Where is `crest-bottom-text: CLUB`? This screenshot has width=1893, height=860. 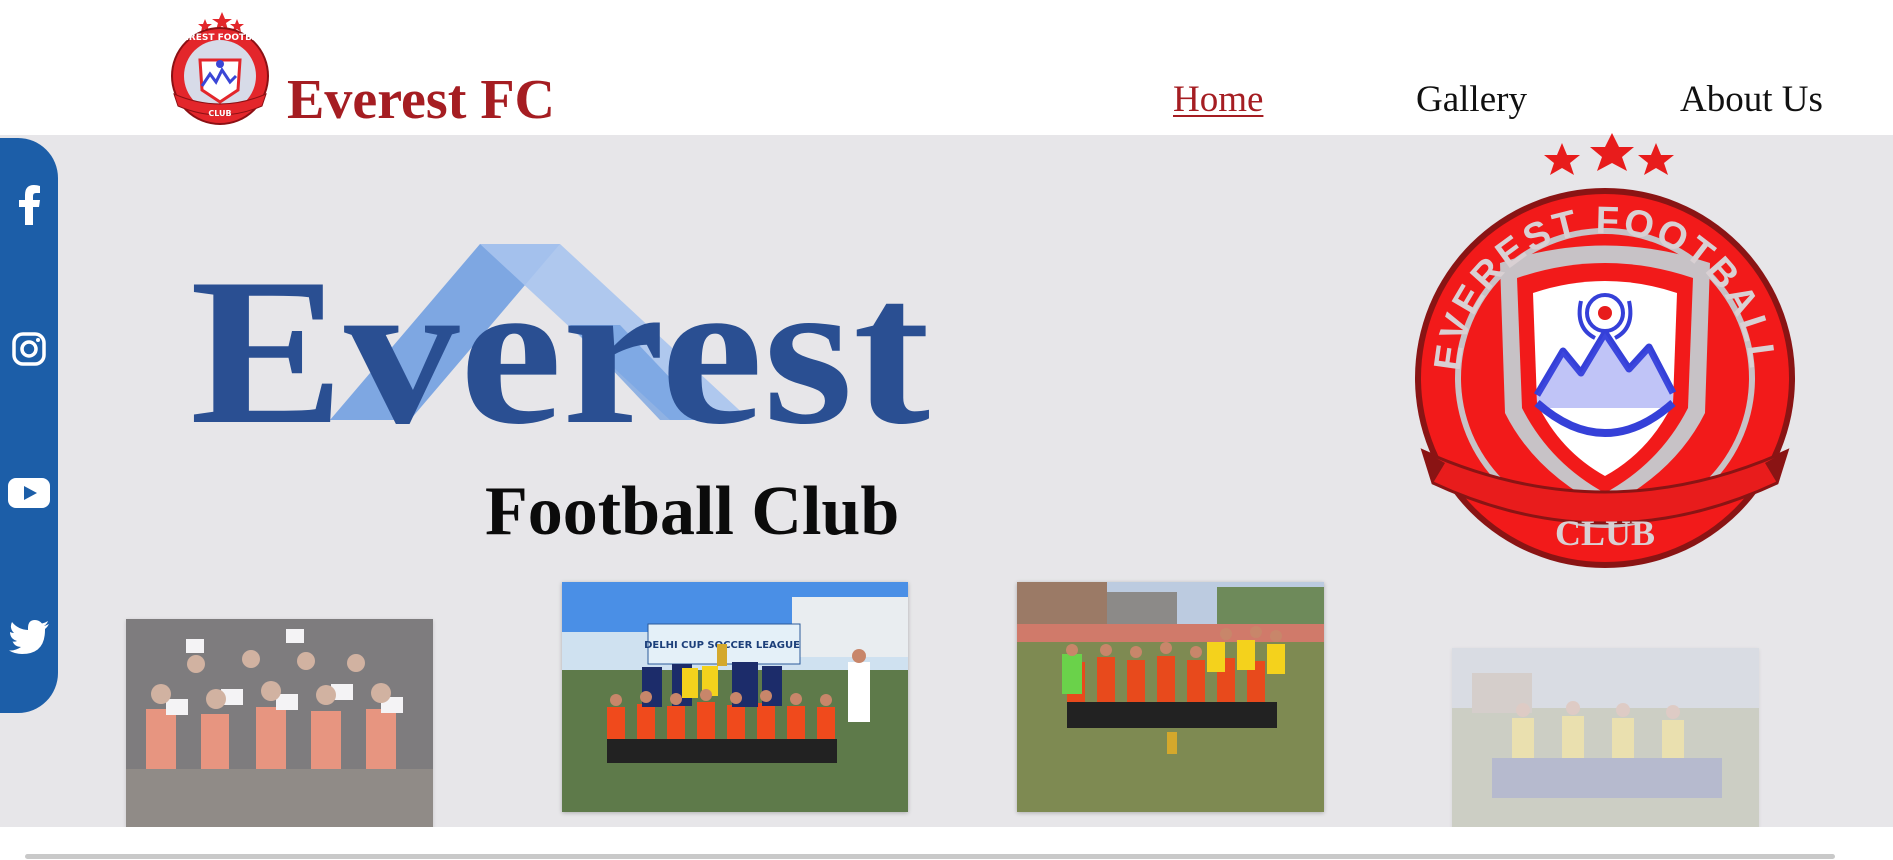 crest-bottom-text: CLUB is located at coordinates (1605, 533).